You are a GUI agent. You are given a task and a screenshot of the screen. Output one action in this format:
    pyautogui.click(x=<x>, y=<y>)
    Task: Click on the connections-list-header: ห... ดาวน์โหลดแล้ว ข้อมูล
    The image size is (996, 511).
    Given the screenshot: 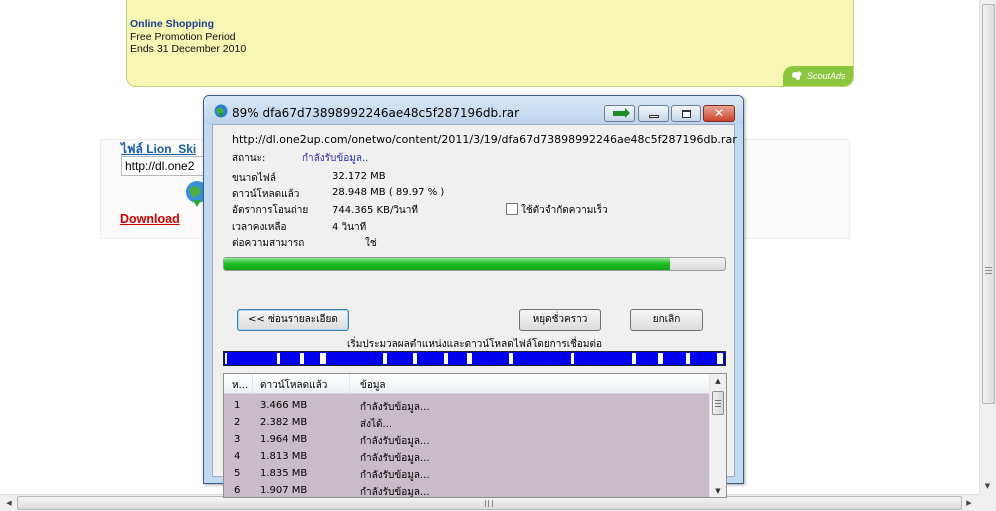 What is the action you would take?
    pyautogui.click(x=466, y=384)
    